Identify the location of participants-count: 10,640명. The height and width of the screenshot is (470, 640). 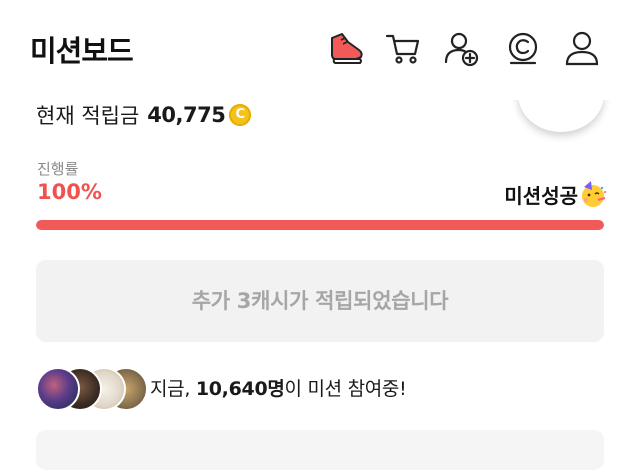
(240, 388).